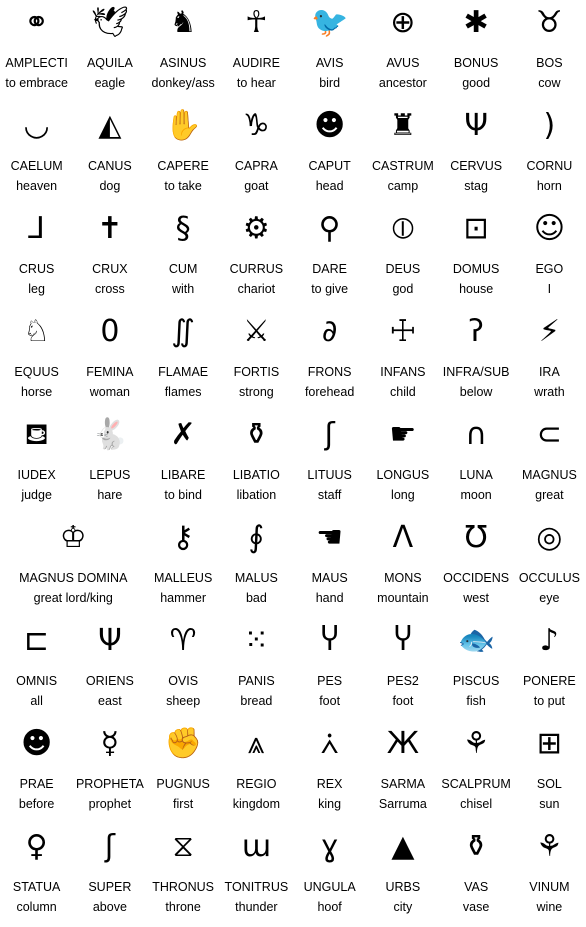 This screenshot has height=927, width=586. I want to click on latin-name: SCALPRUM, so click(476, 784).